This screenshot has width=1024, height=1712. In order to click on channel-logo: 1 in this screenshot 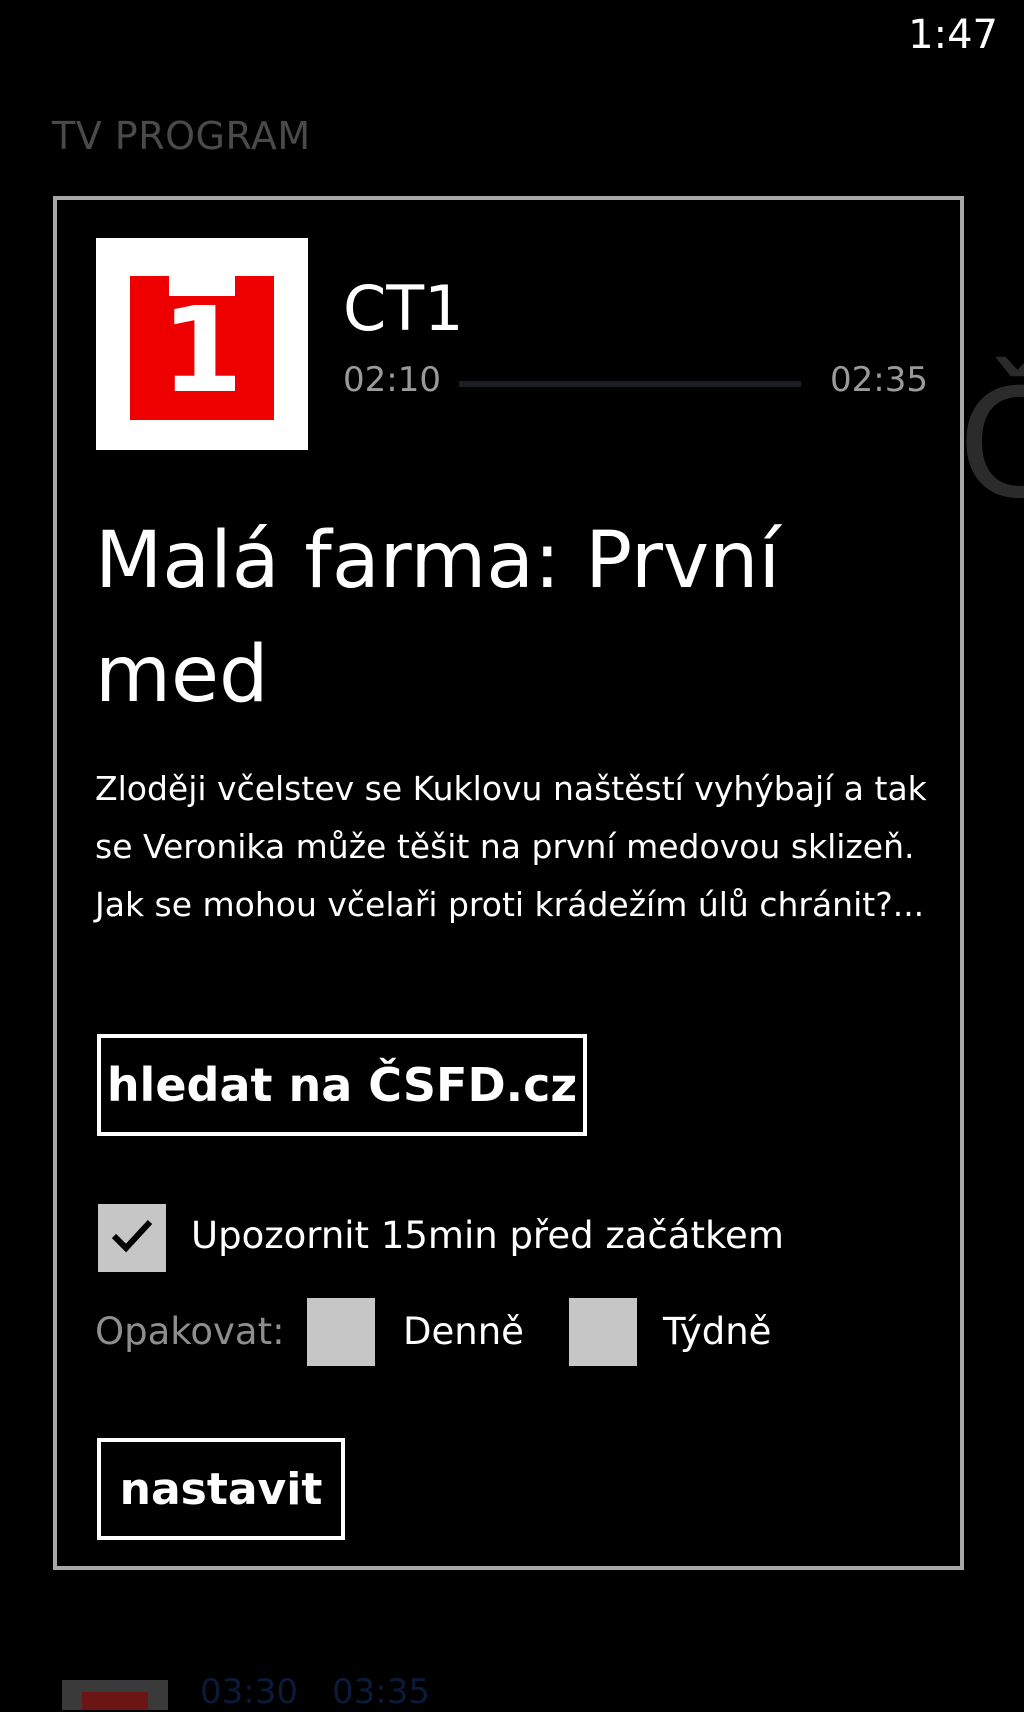, I will do `click(202, 344)`.